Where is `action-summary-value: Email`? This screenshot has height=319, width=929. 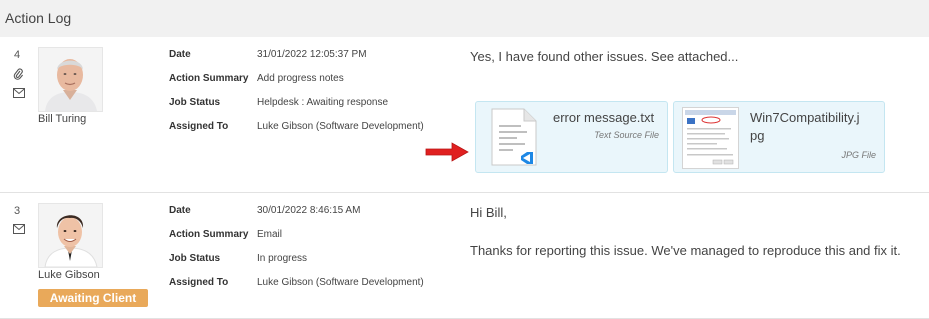 action-summary-value: Email is located at coordinates (270, 234).